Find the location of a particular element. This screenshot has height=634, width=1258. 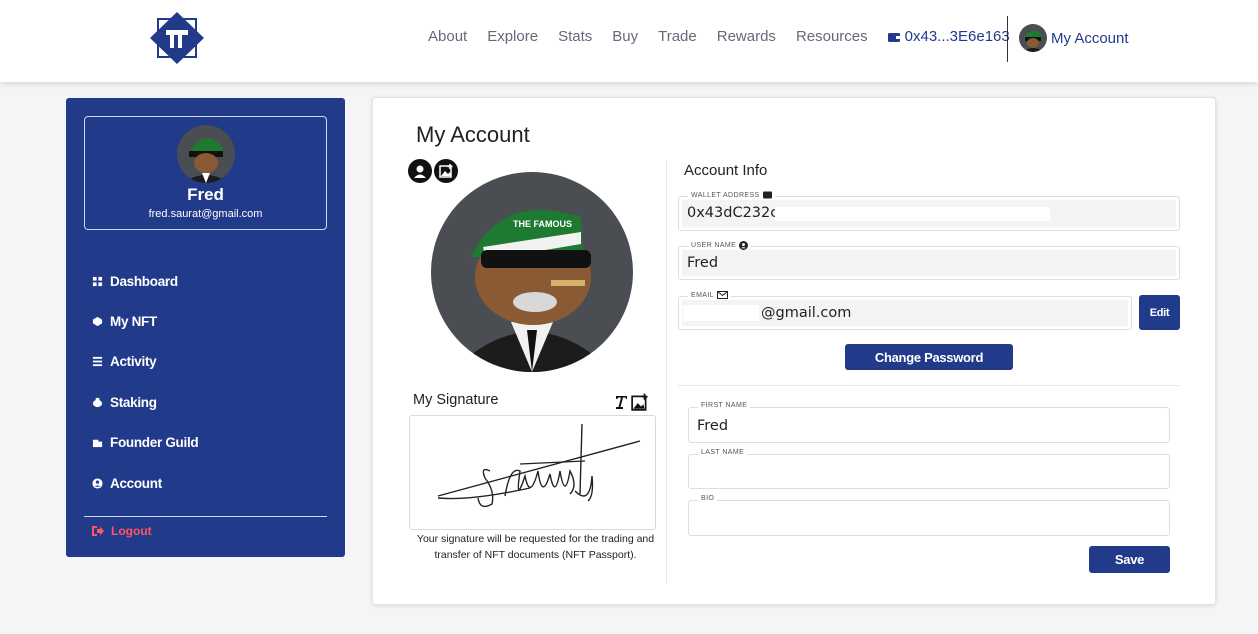

guild-icon is located at coordinates (97, 444).